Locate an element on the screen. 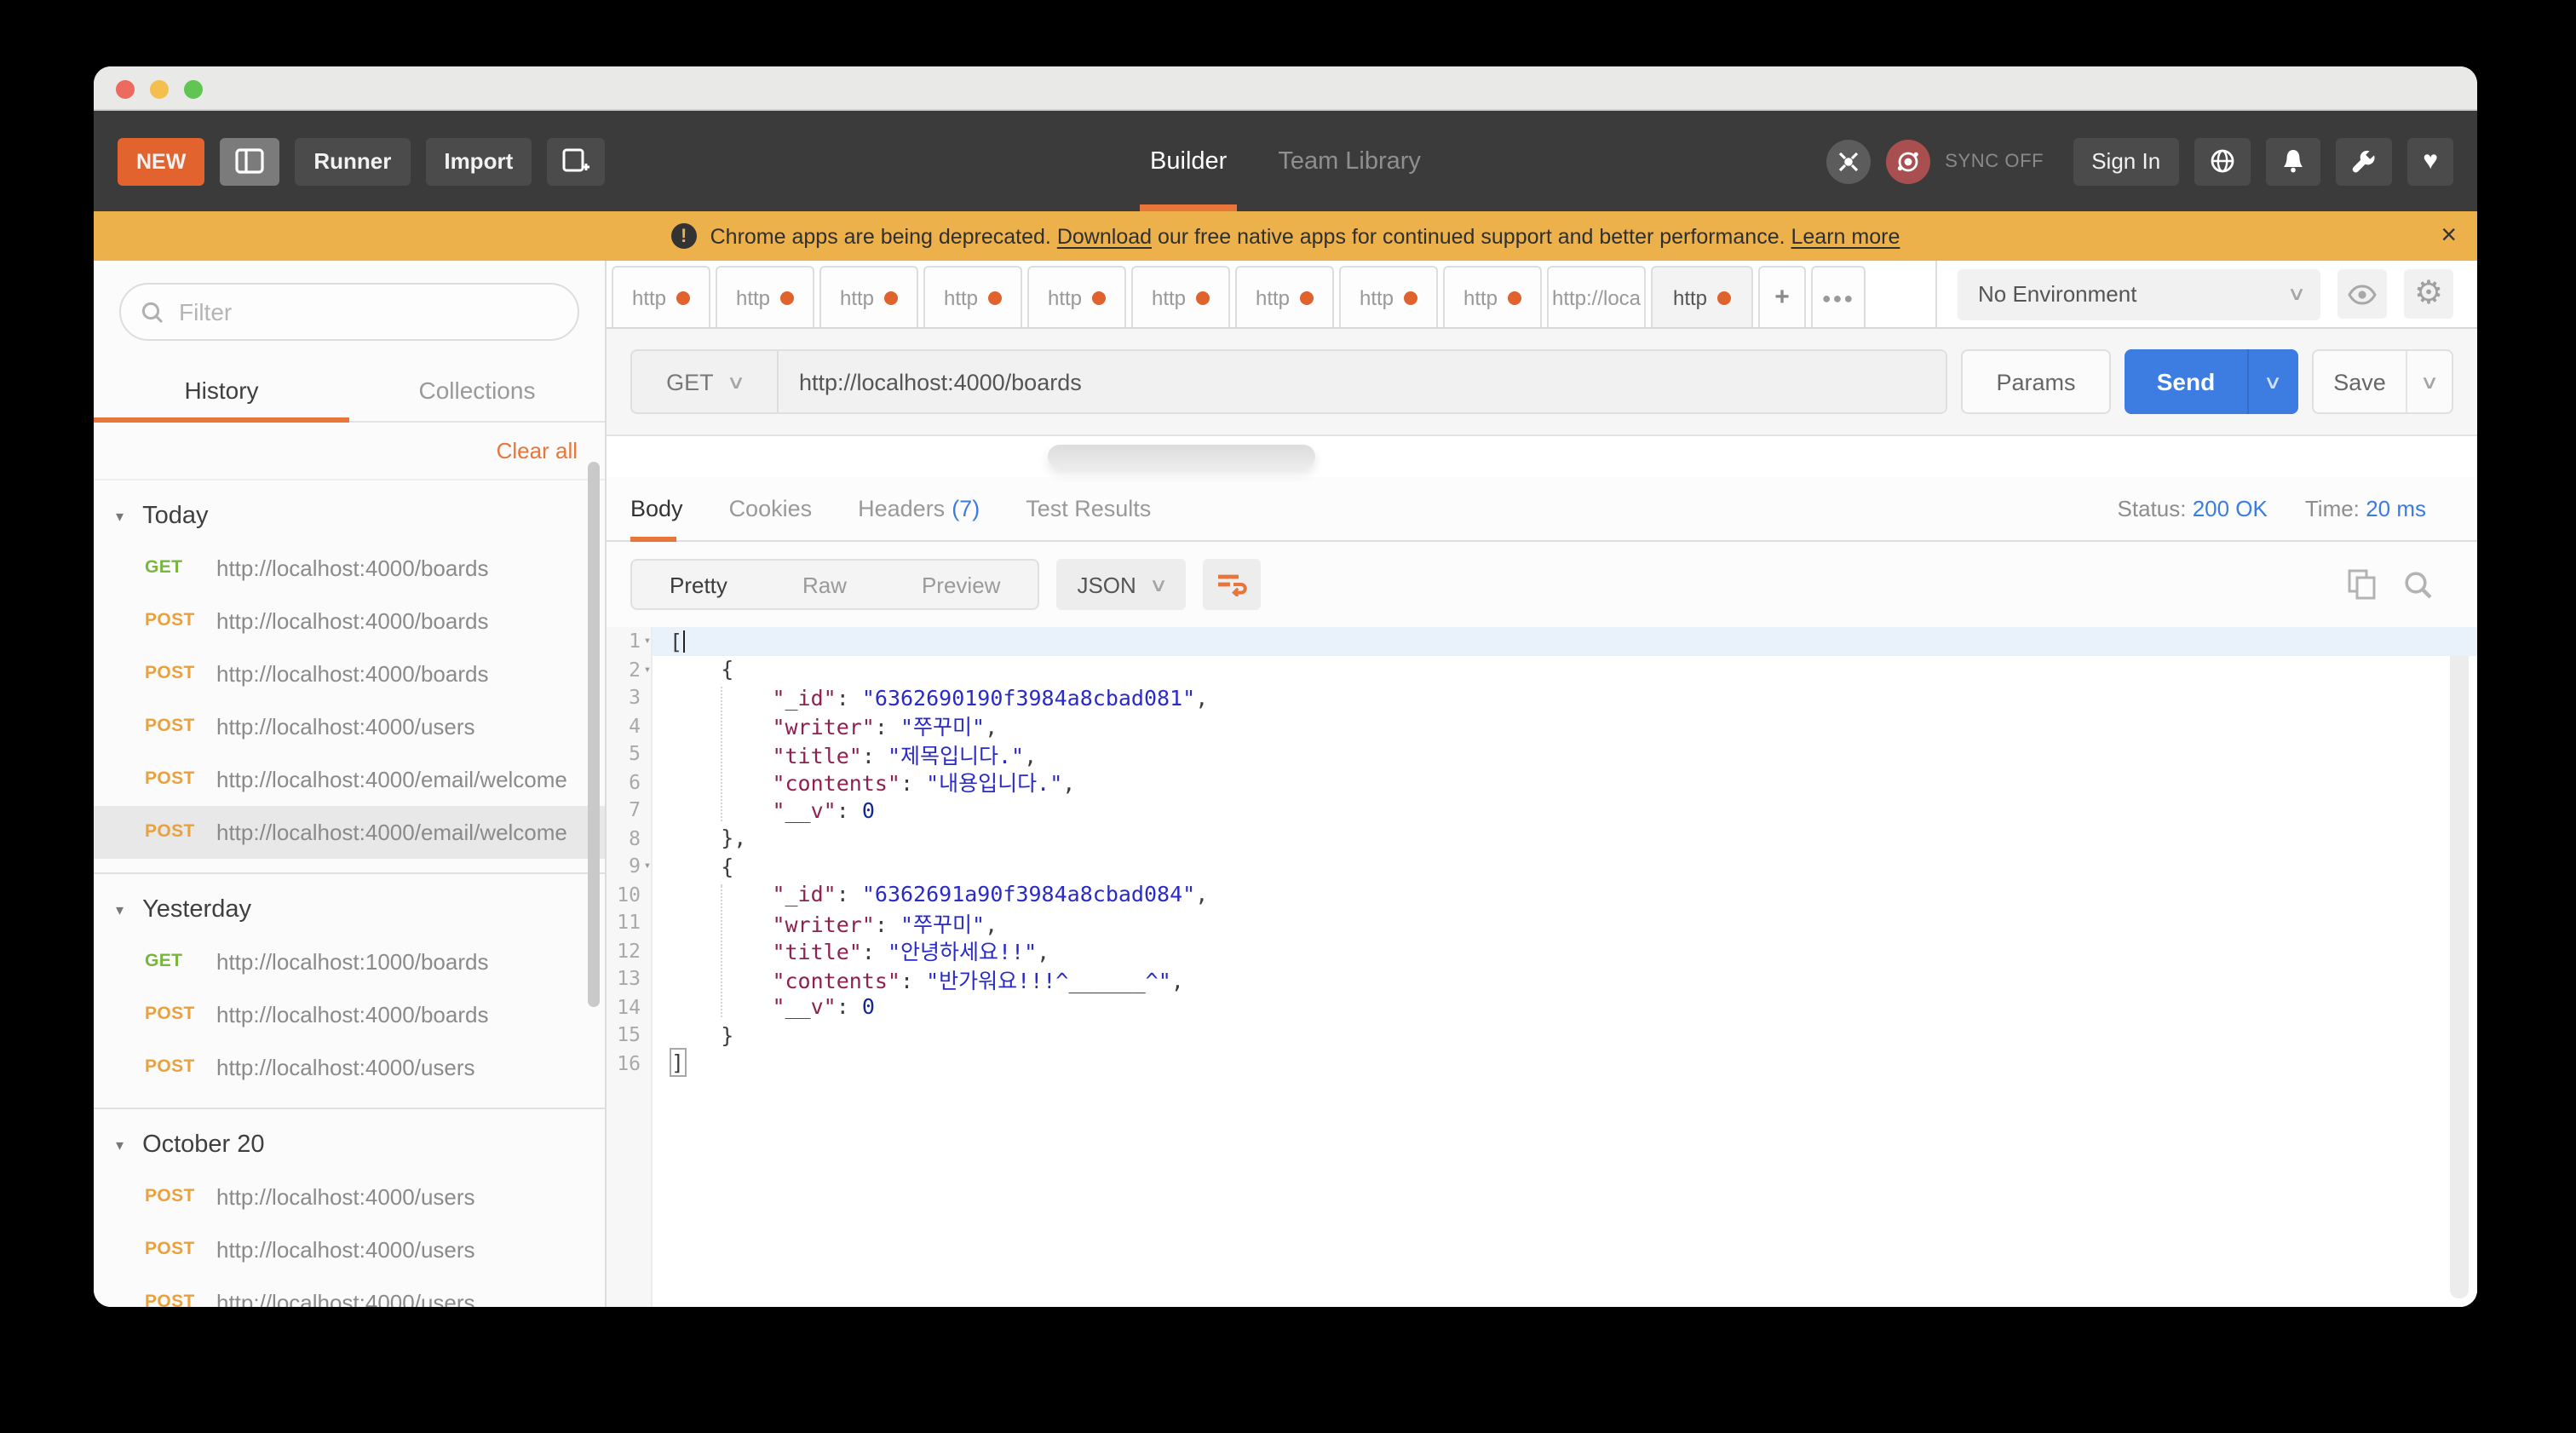 This screenshot has height=1433, width=2576. response-tabs: Body Cookies Headers (7) Test Results is located at coordinates (891, 509).